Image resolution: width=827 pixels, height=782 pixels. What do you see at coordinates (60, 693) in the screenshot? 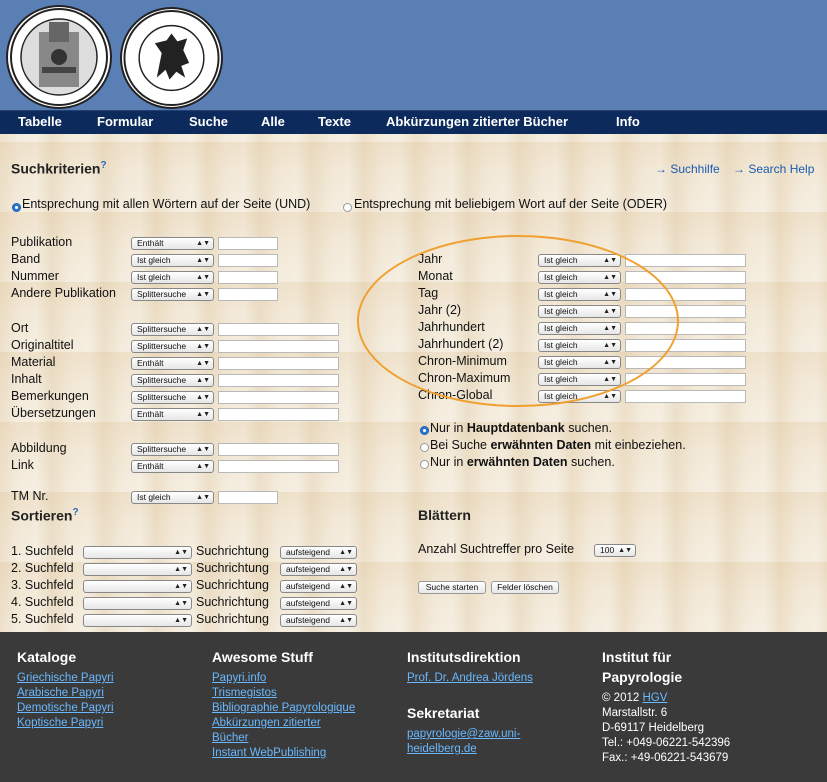
I see `footer-link-arabic: Arabische Papyri` at bounding box center [60, 693].